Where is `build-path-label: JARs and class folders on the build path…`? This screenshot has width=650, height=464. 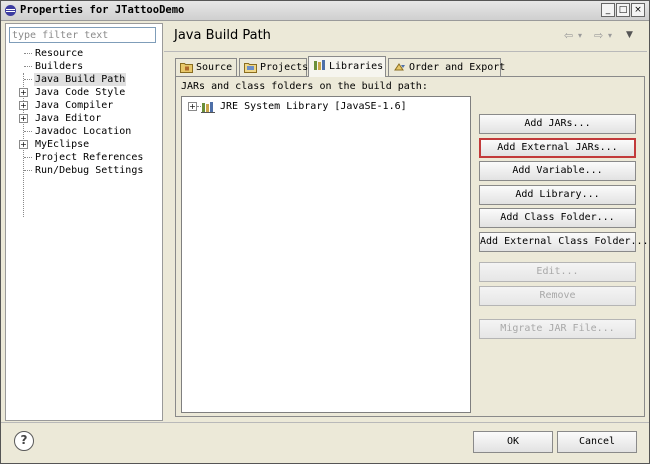
build-path-label: JARs and class folders on the build path… is located at coordinates (304, 86).